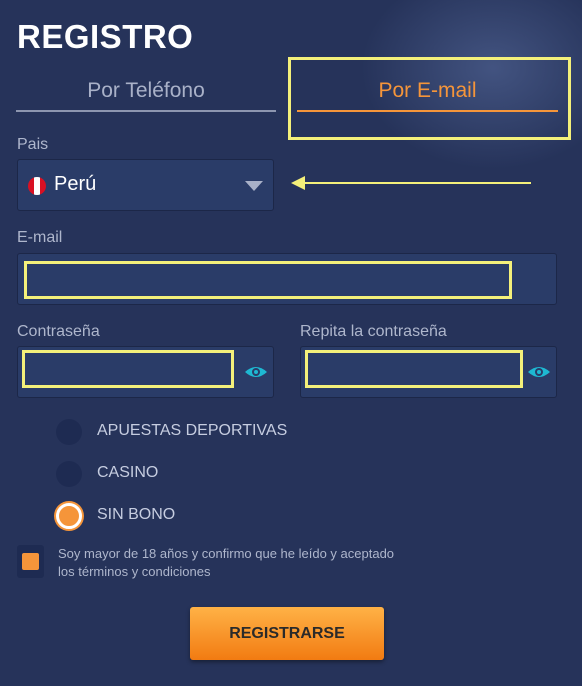 This screenshot has width=582, height=686. I want to click on radio-no-bonus, so click(69, 516).